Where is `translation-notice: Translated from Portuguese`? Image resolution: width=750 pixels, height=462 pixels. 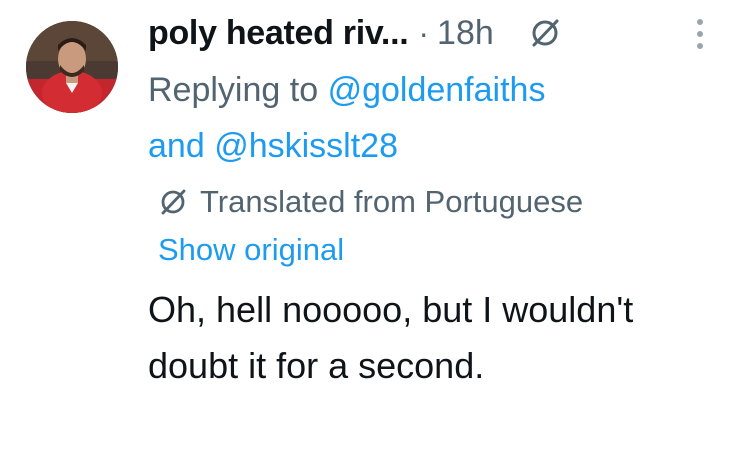
translation-notice: Translated from Portuguese is located at coordinates (370, 202).